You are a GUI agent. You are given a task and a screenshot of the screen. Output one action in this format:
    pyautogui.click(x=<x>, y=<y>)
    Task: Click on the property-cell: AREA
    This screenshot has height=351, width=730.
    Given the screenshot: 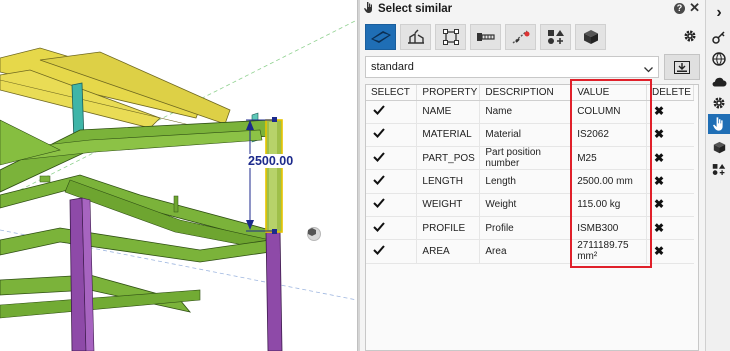 What is the action you would take?
    pyautogui.click(x=448, y=251)
    